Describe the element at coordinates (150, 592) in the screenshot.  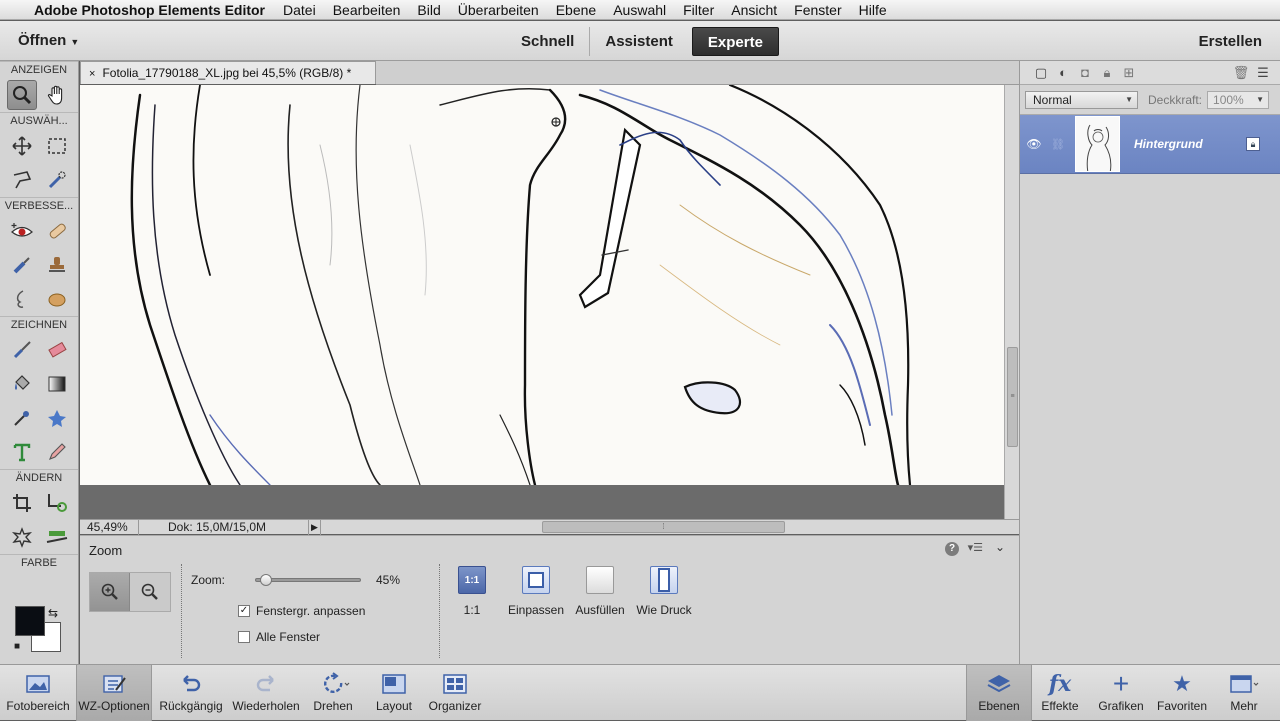
I see `zoom-out-icon` at that location.